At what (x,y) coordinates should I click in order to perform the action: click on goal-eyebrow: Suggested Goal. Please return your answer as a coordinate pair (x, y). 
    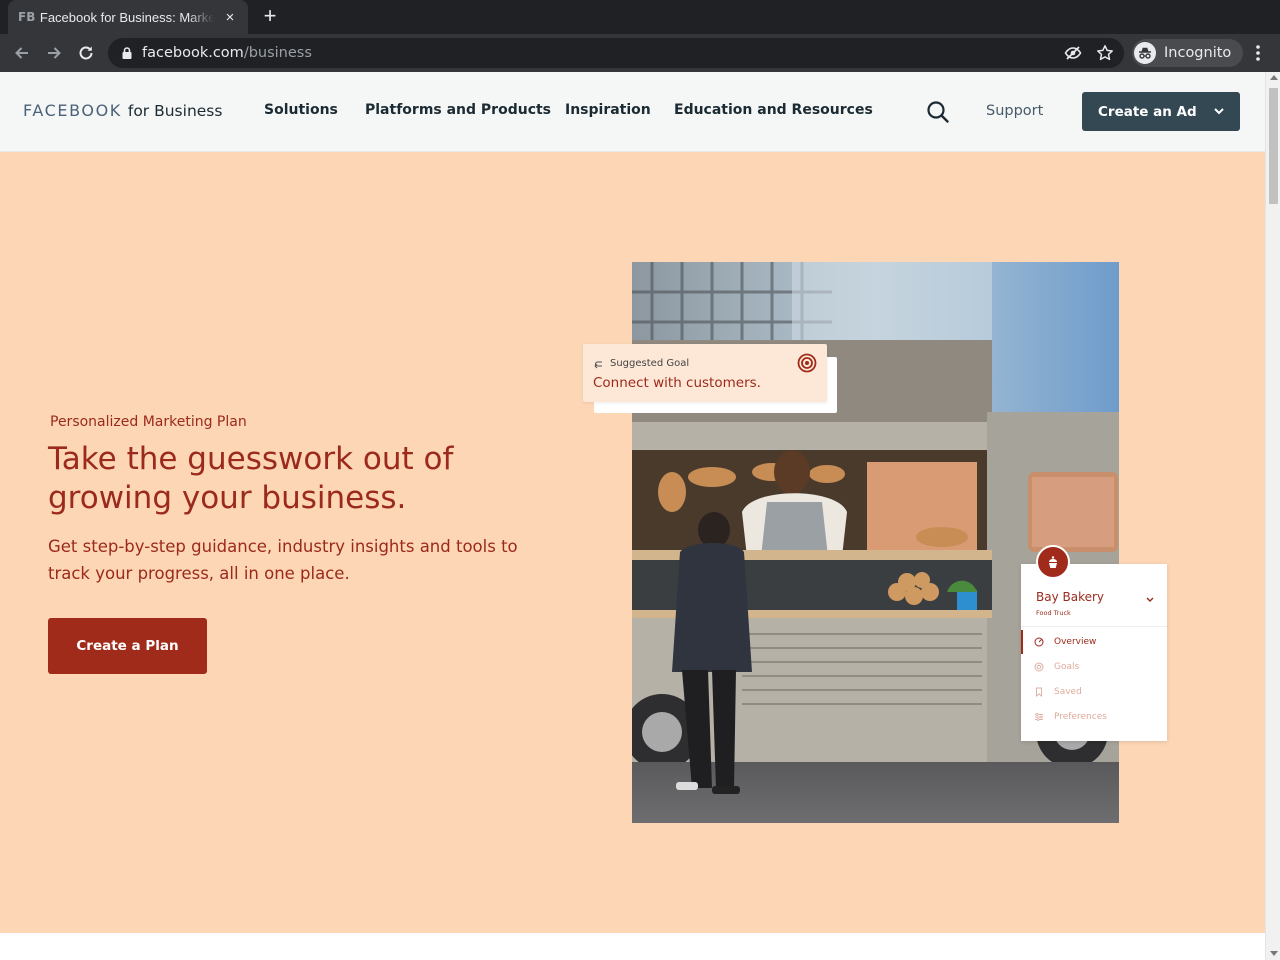
    Looking at the image, I should click on (650, 363).